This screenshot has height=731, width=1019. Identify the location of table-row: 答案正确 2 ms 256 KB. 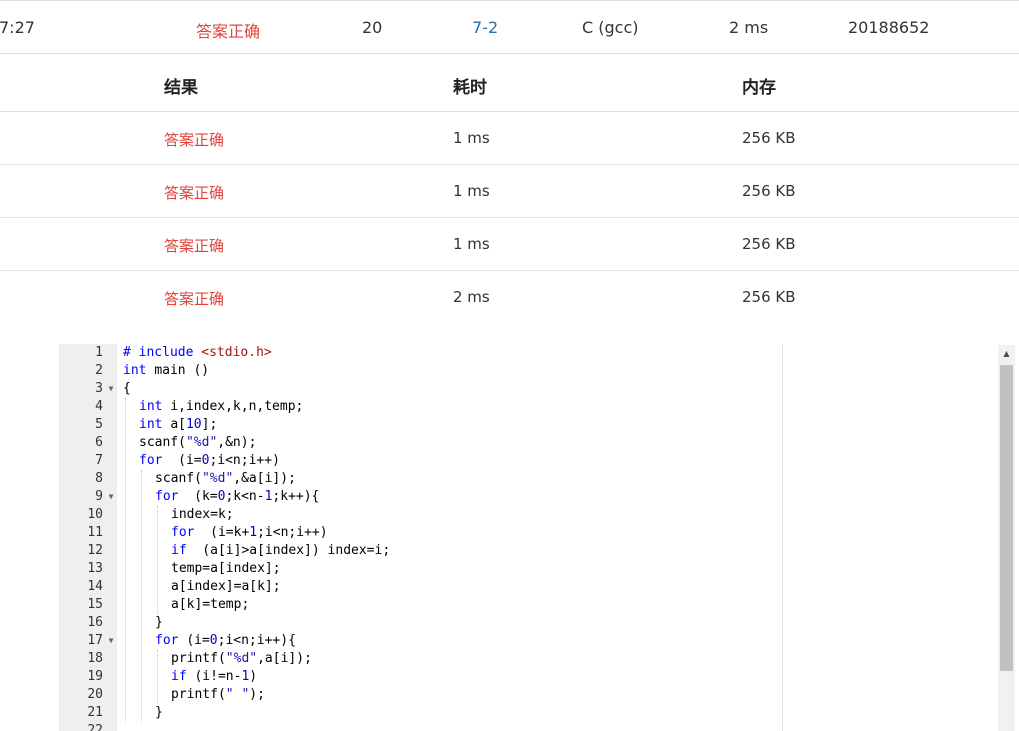
(509, 297).